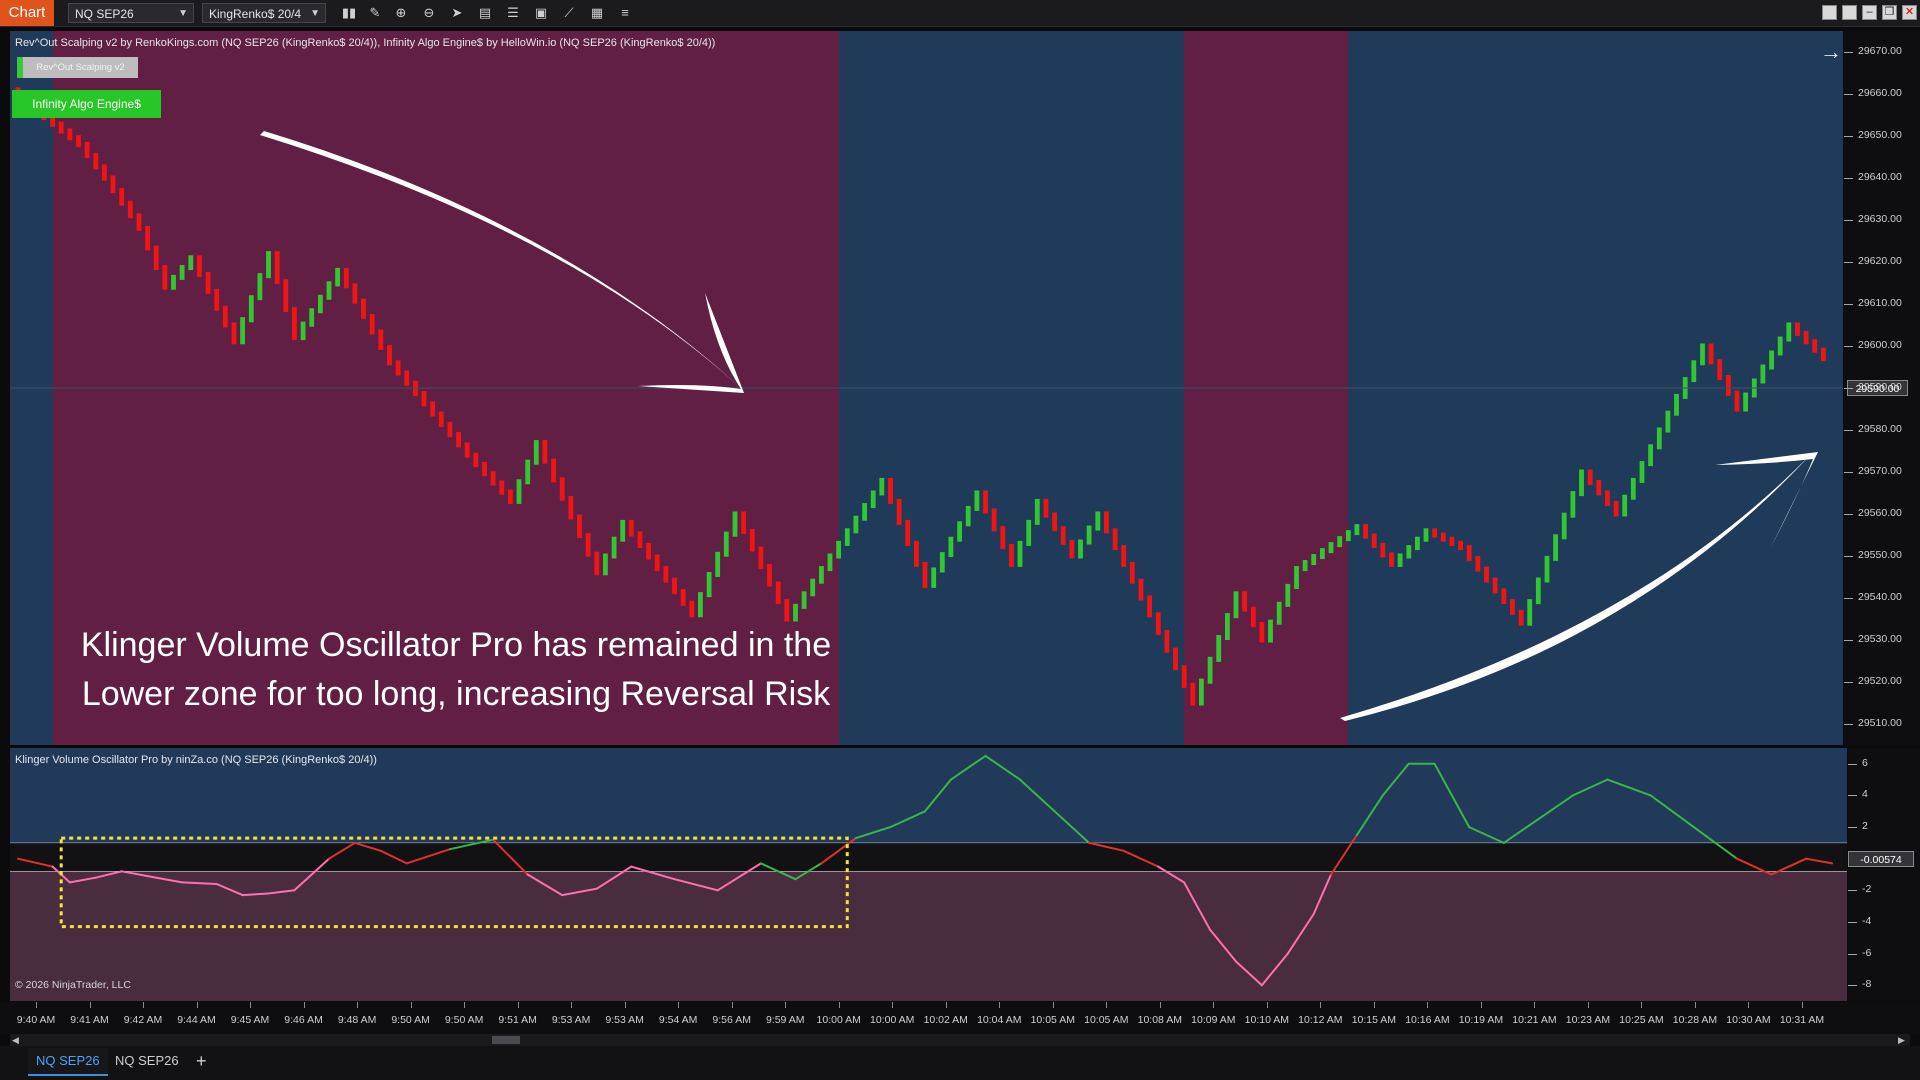 The width and height of the screenshot is (1920, 1080). Describe the element at coordinates (15, 1040) in the screenshot. I see `scroll-left-icon: ◀` at that location.